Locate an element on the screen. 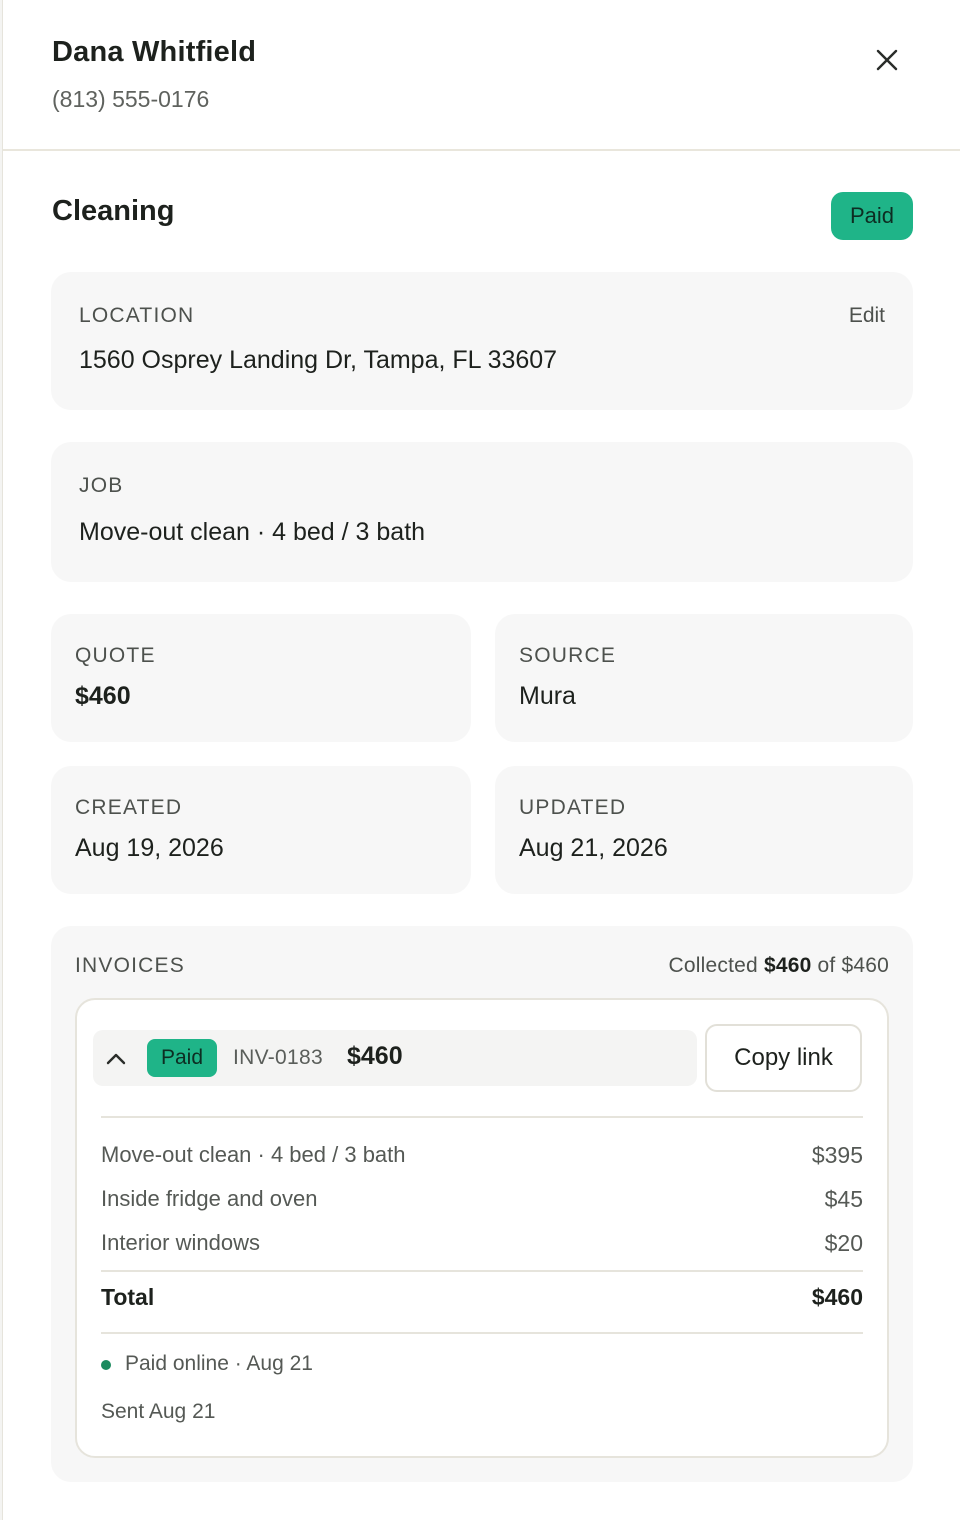 This screenshot has width=960, height=1520. created-card: CREATED Aug 19, 2026 is located at coordinates (261, 830).